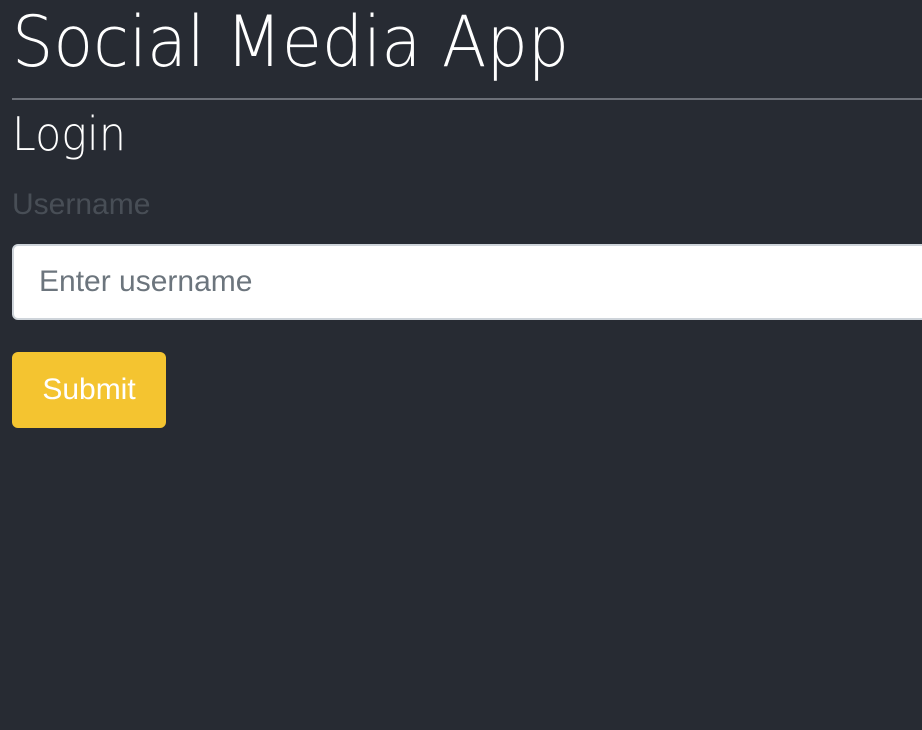 Image resolution: width=922 pixels, height=730 pixels. I want to click on app-title: Social Media App, so click(291, 42).